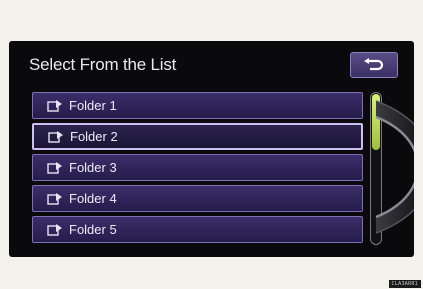 This screenshot has width=423, height=289. What do you see at coordinates (197, 198) in the screenshot?
I see `list-item-folder-4: Folder 4` at bounding box center [197, 198].